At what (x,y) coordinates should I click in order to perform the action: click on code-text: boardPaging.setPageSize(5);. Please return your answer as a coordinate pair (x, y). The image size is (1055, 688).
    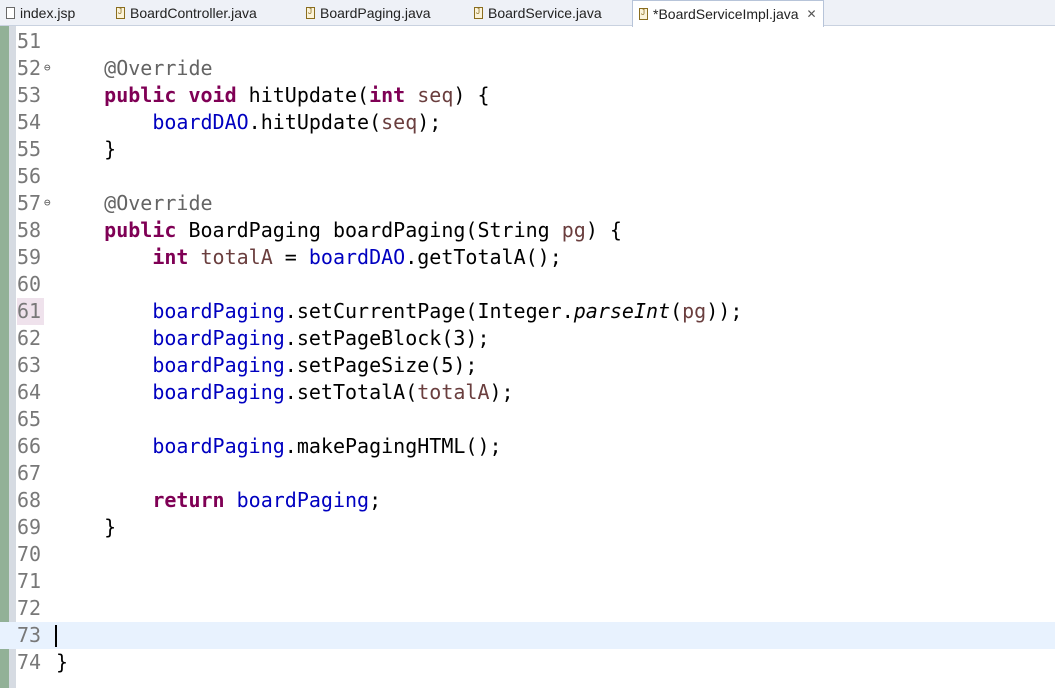
    Looking at the image, I should click on (266, 365).